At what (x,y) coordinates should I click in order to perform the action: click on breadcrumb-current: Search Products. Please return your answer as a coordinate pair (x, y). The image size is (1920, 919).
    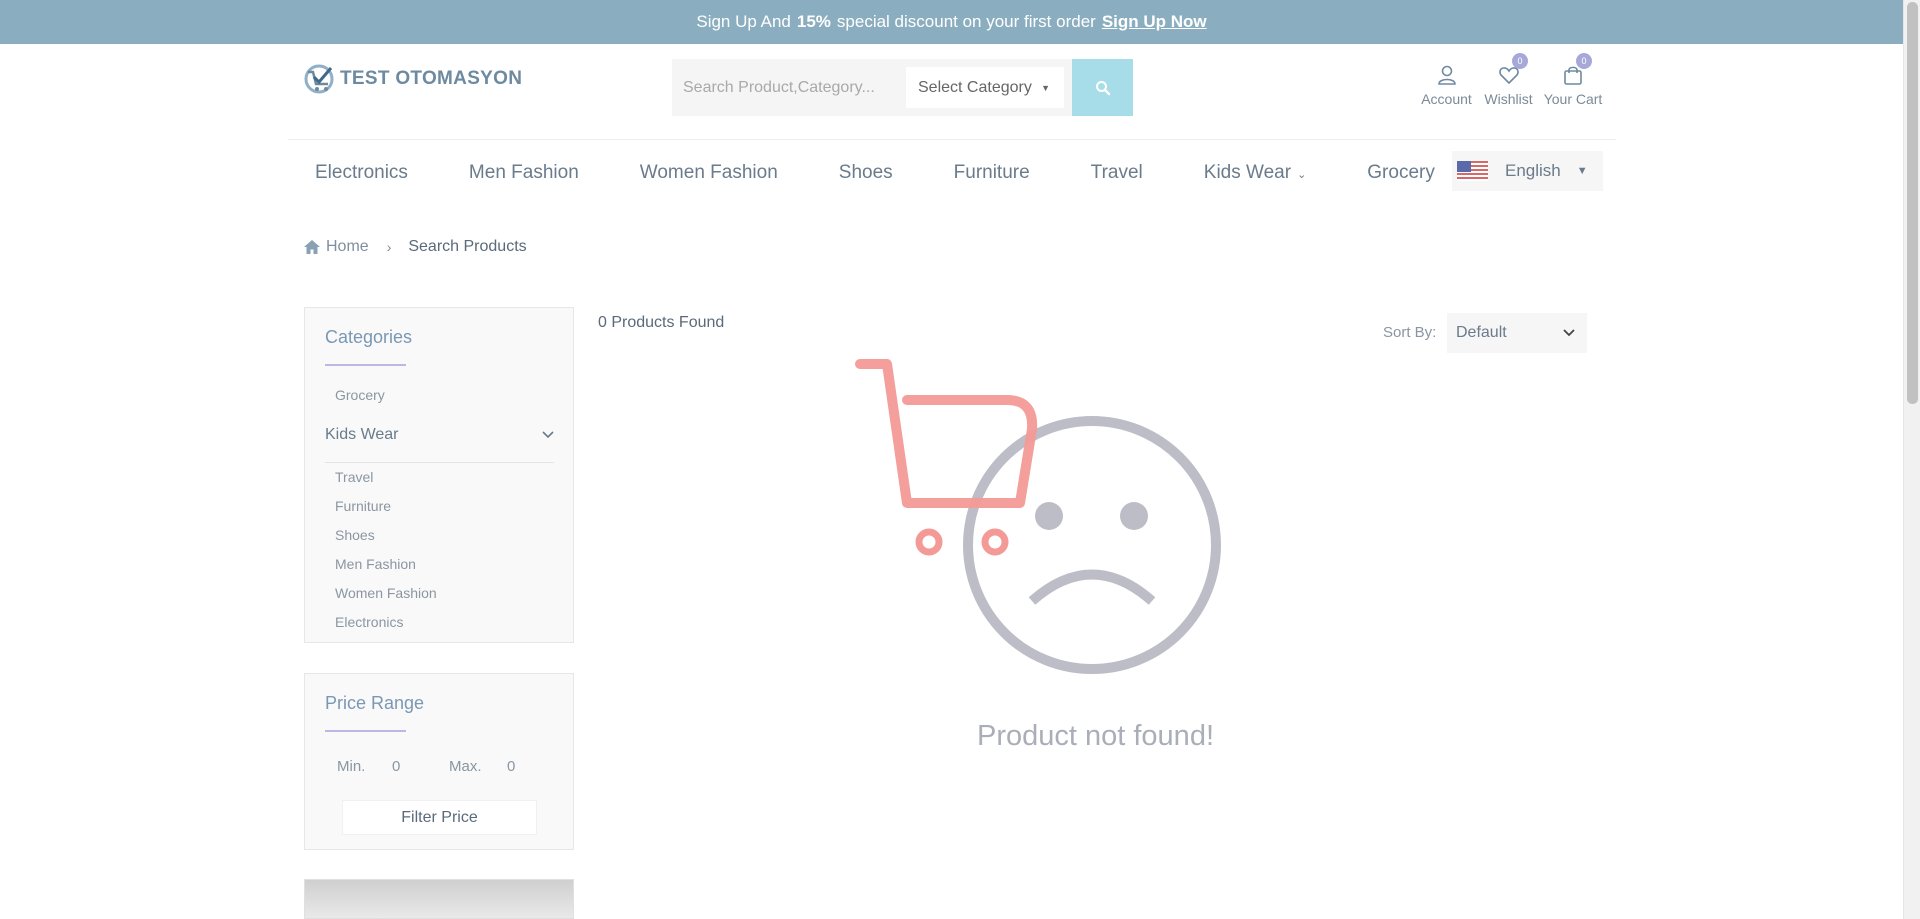
    Looking at the image, I should click on (467, 246).